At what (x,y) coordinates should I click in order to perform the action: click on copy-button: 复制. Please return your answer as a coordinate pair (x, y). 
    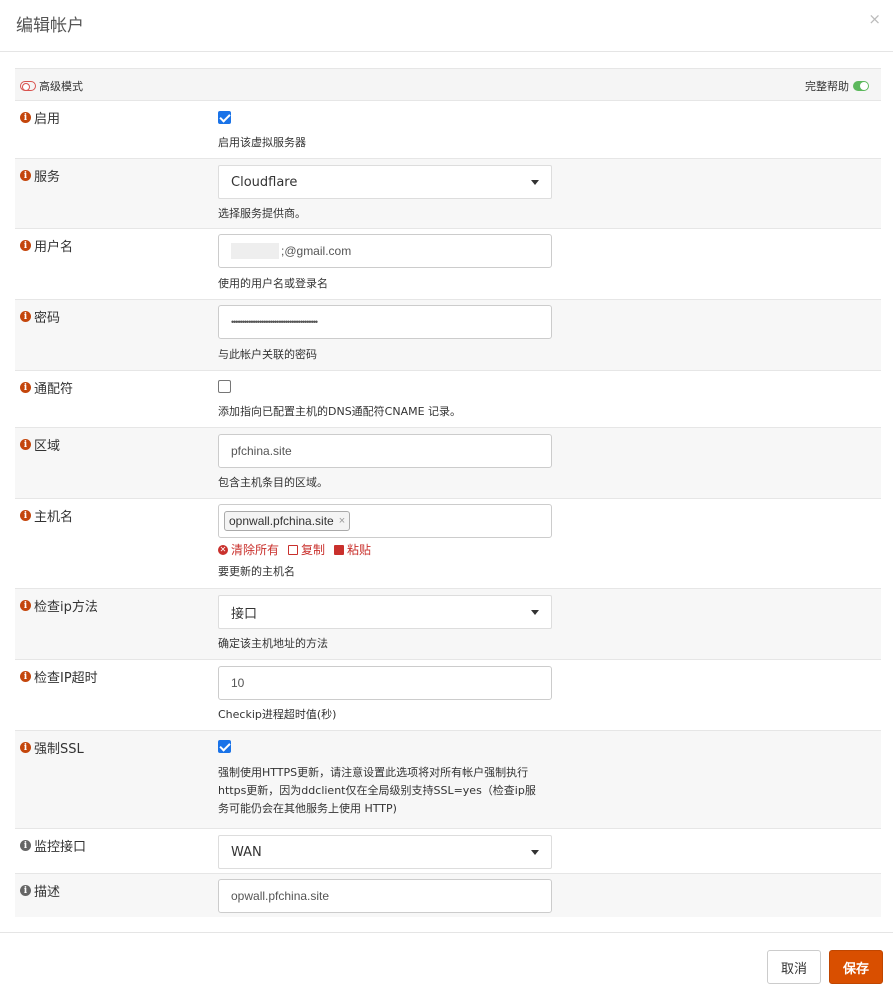
    Looking at the image, I should click on (306, 549).